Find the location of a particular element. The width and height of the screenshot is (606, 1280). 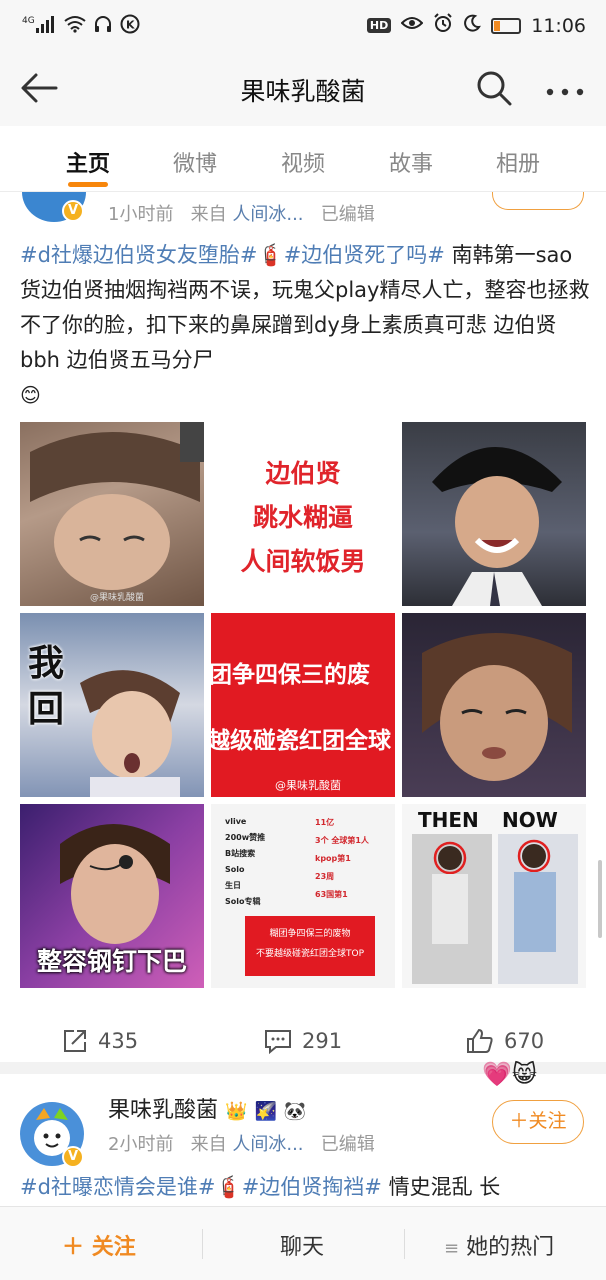

tab-video: 视频 is located at coordinates (303, 162).